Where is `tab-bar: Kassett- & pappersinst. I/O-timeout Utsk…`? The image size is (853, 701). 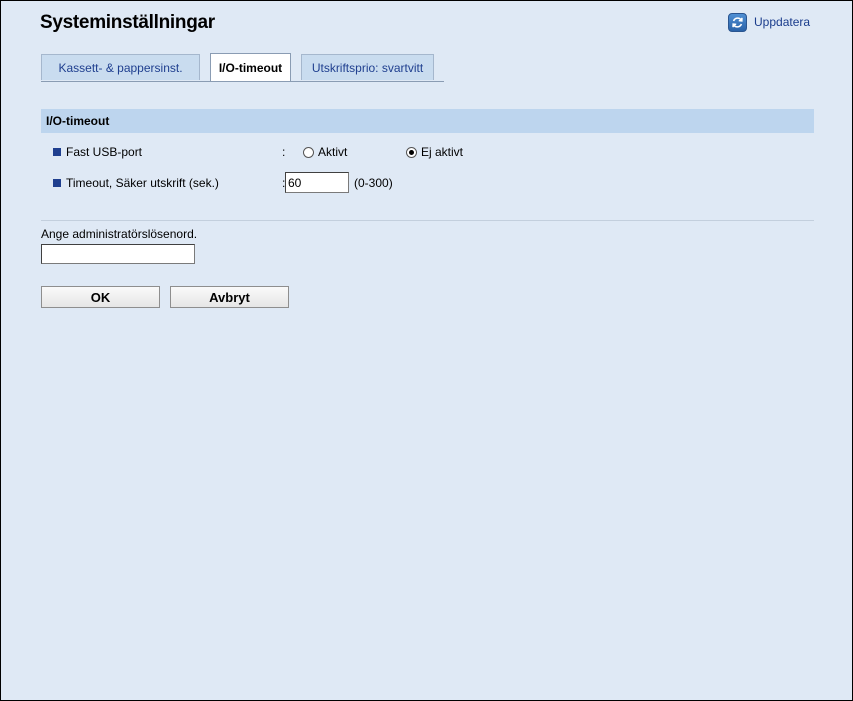 tab-bar: Kassett- & pappersinst. I/O-timeout Utsk… is located at coordinates (242, 67).